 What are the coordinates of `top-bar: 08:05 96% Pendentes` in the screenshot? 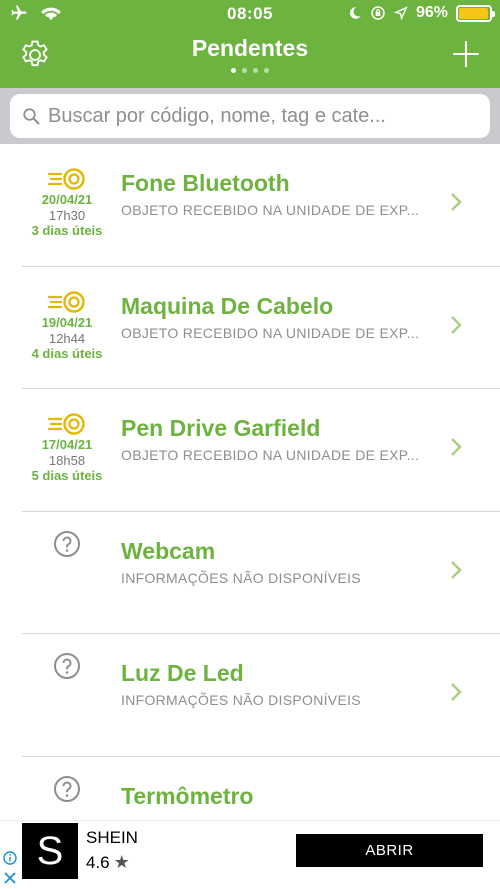 It's located at (250, 44).